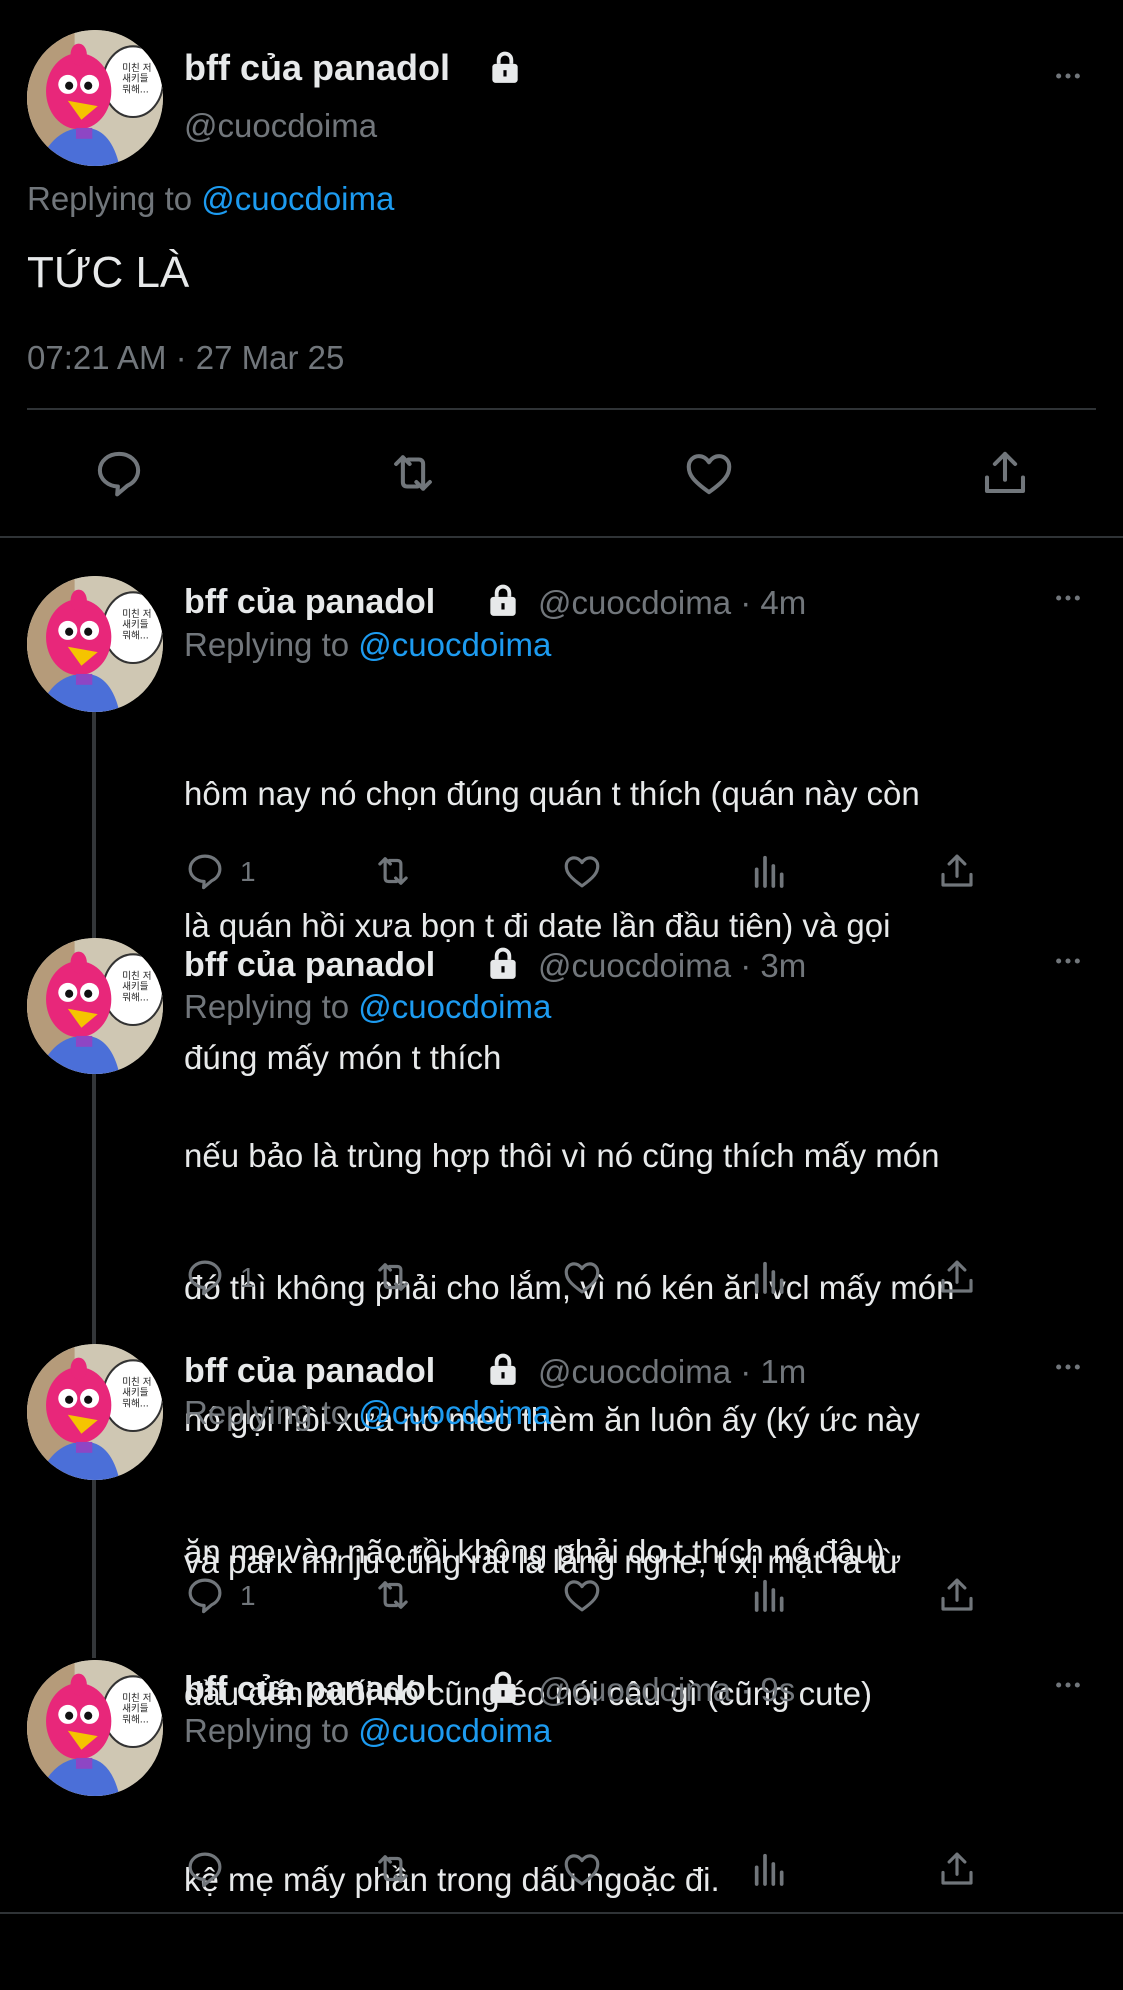 Image resolution: width=1123 pixels, height=1990 pixels. What do you see at coordinates (108, 272) in the screenshot?
I see `tweet-text: TỨC LÀ` at bounding box center [108, 272].